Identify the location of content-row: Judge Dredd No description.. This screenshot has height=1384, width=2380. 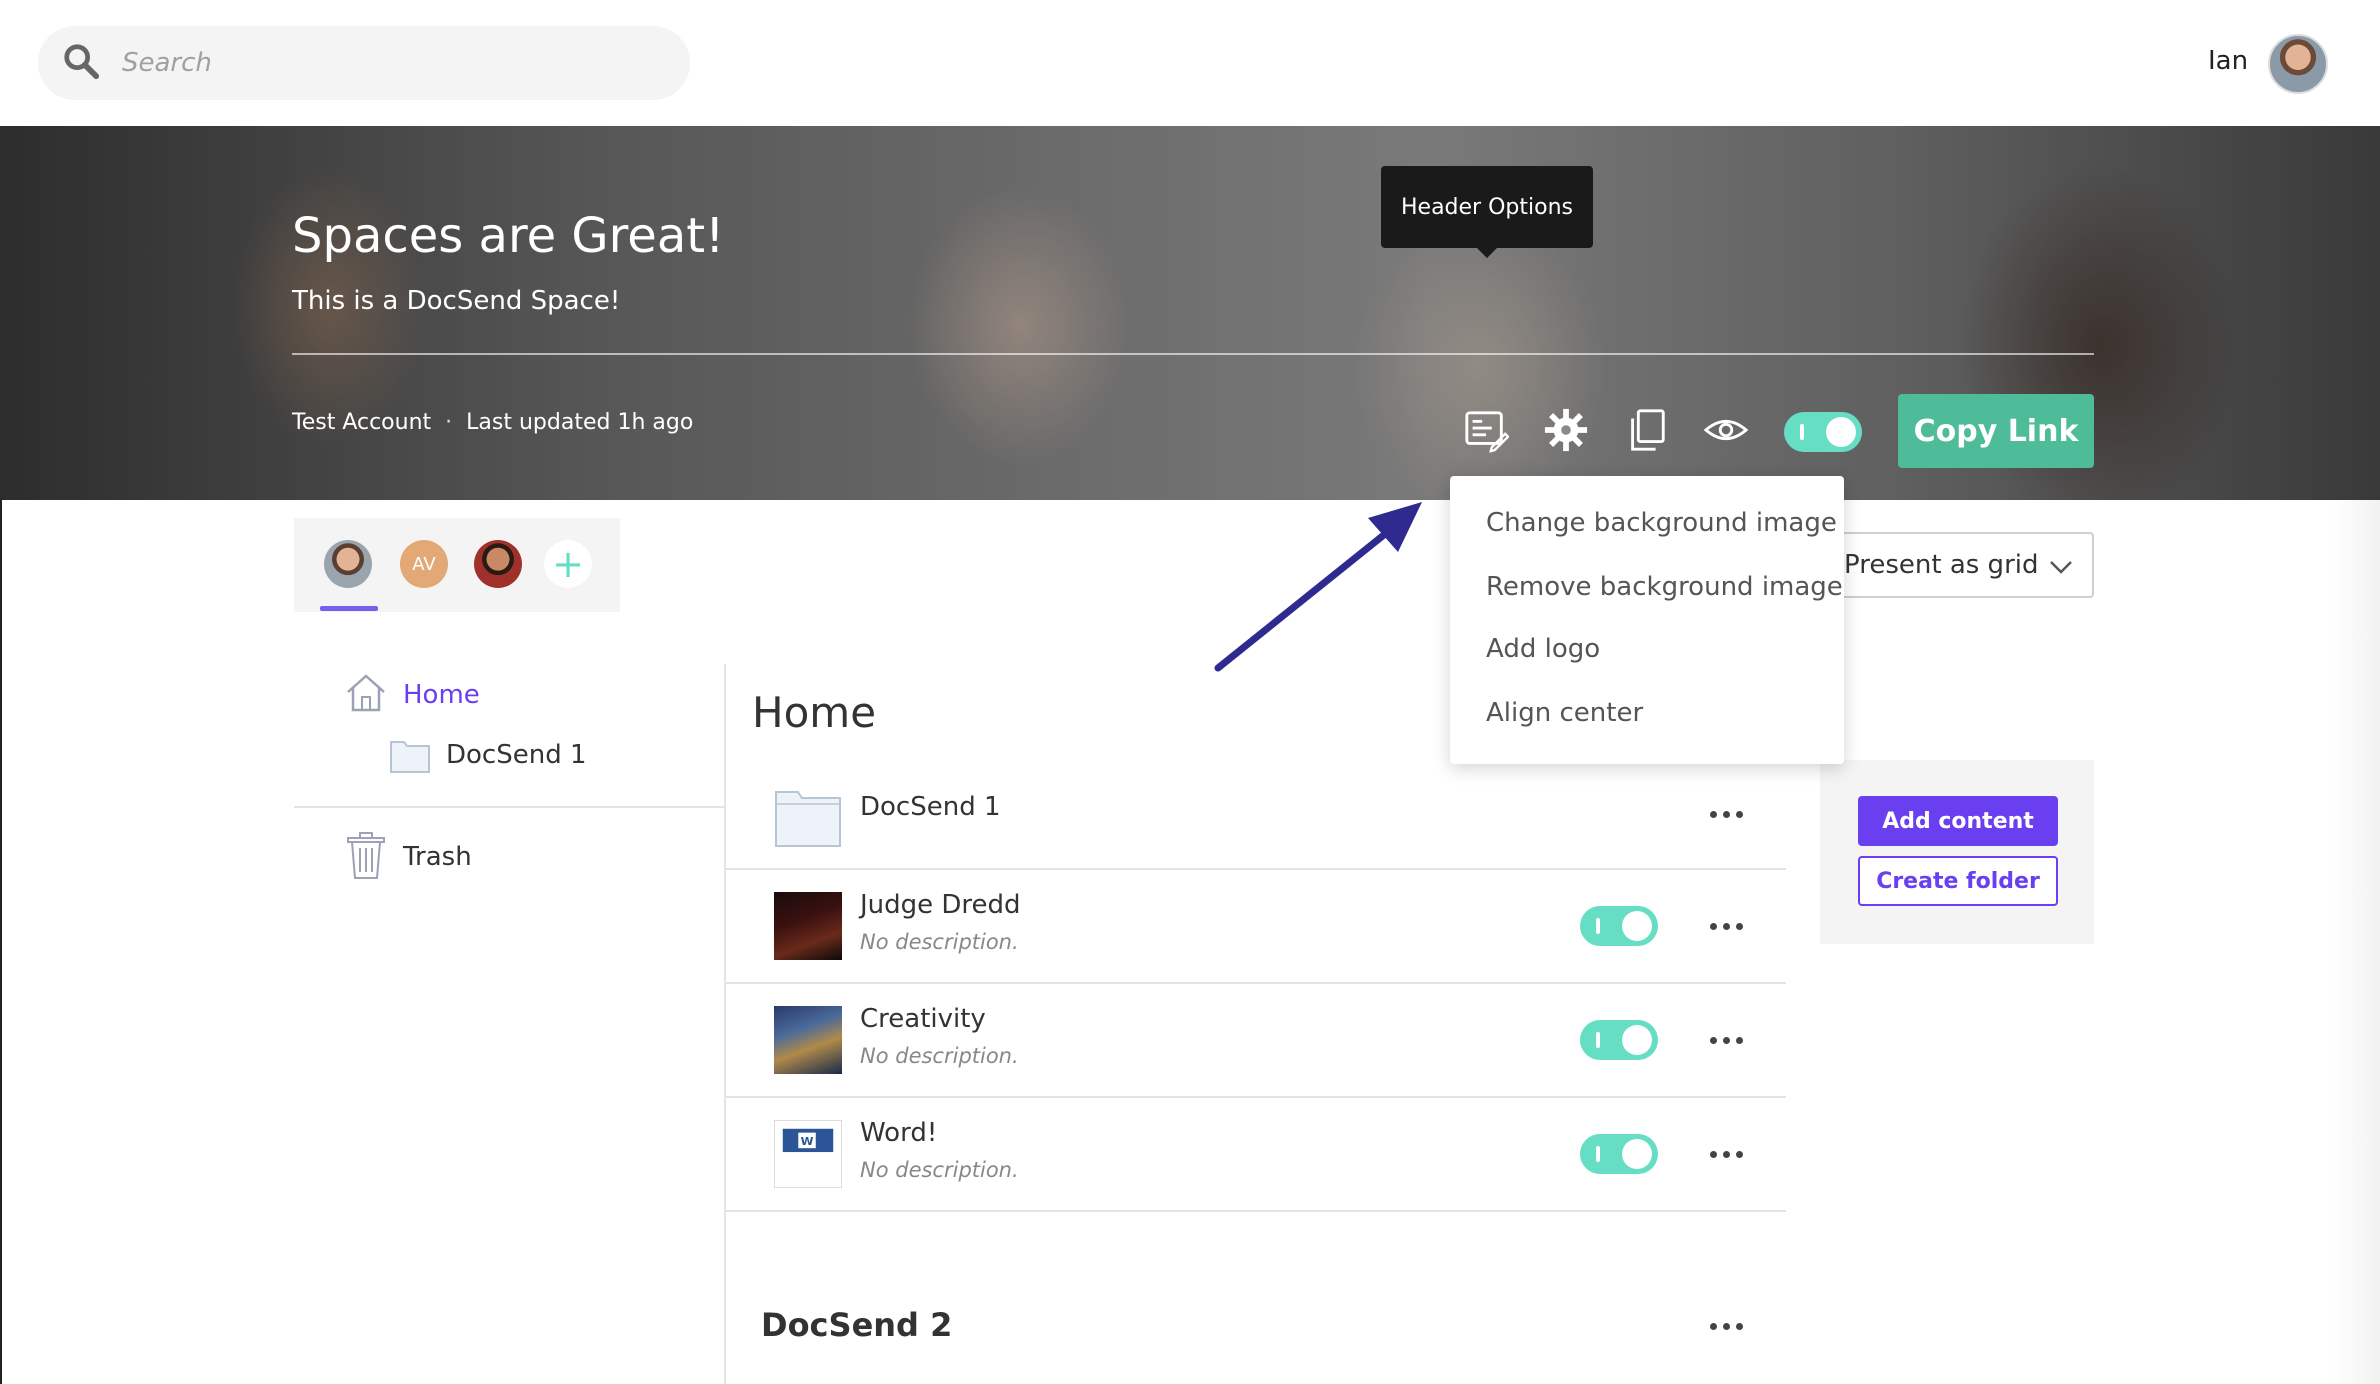
(1256, 927).